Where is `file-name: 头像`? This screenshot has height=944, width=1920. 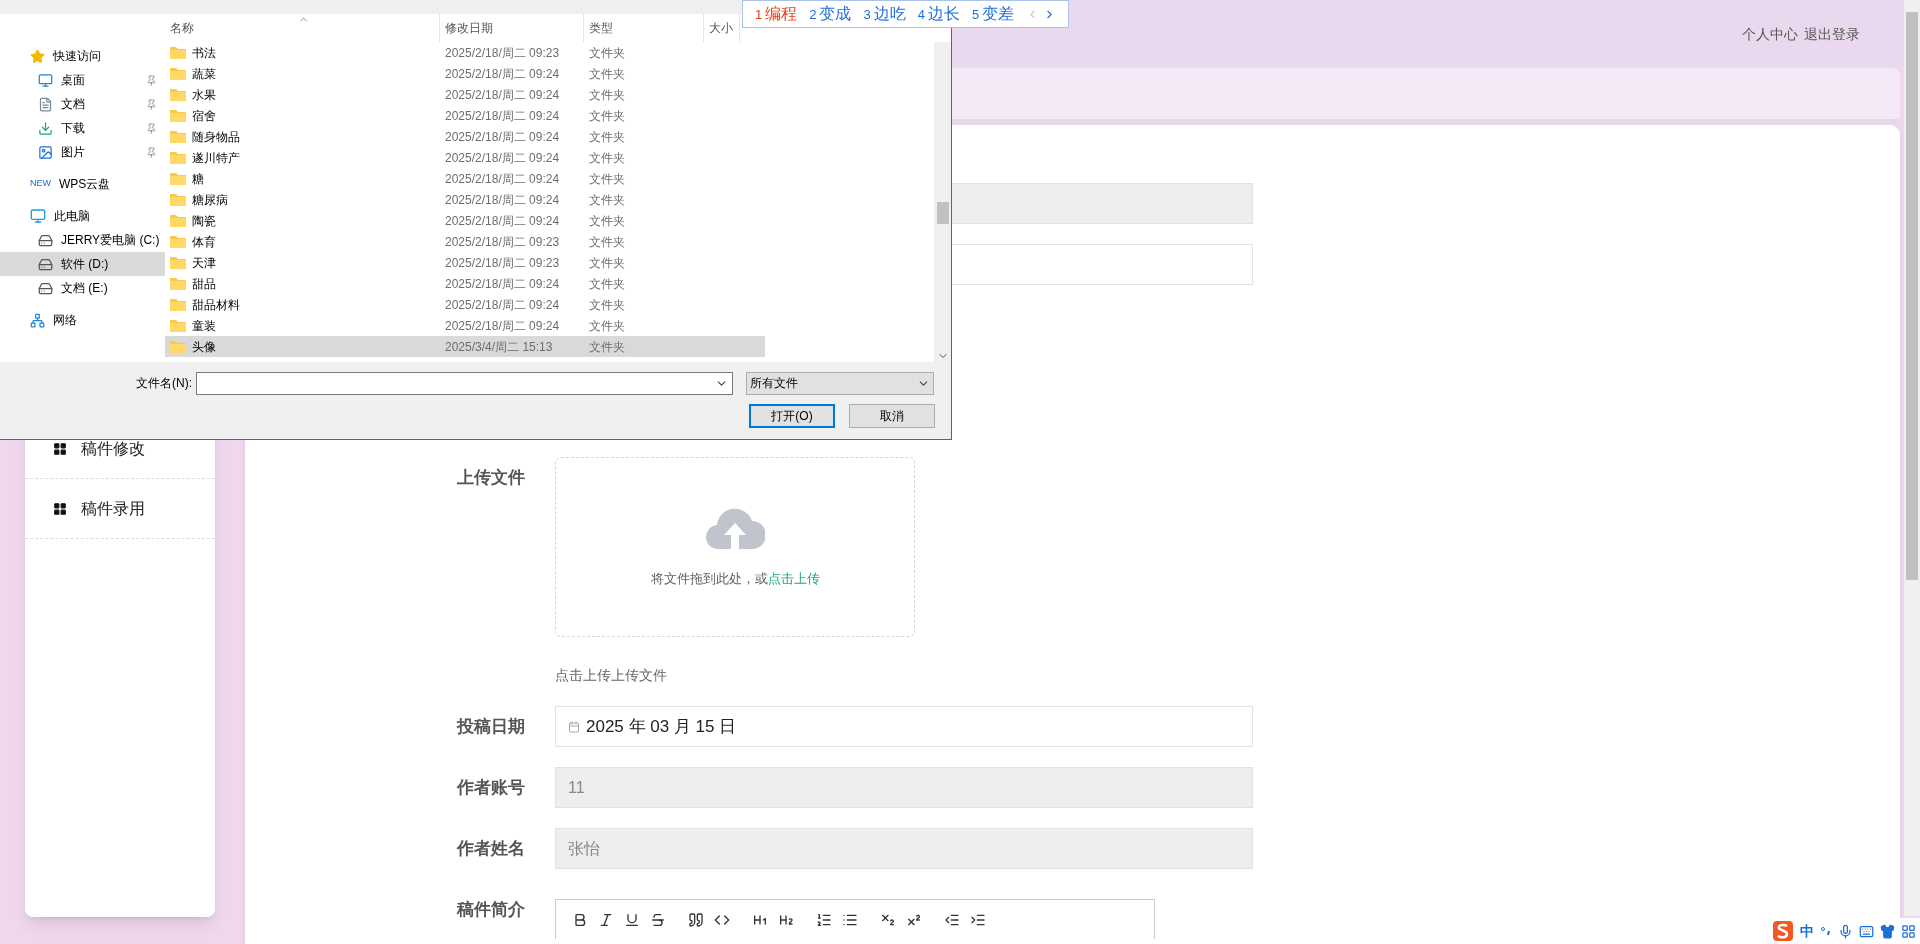
file-name: 头像 is located at coordinates (204, 347).